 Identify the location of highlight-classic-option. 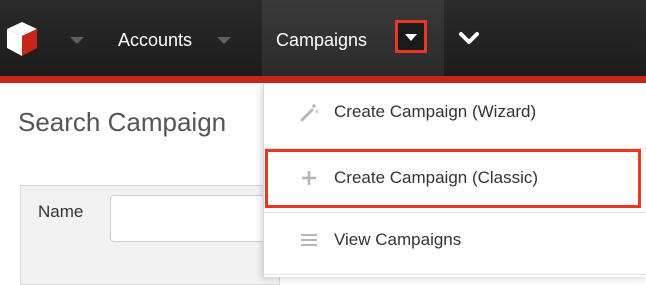
(453, 178).